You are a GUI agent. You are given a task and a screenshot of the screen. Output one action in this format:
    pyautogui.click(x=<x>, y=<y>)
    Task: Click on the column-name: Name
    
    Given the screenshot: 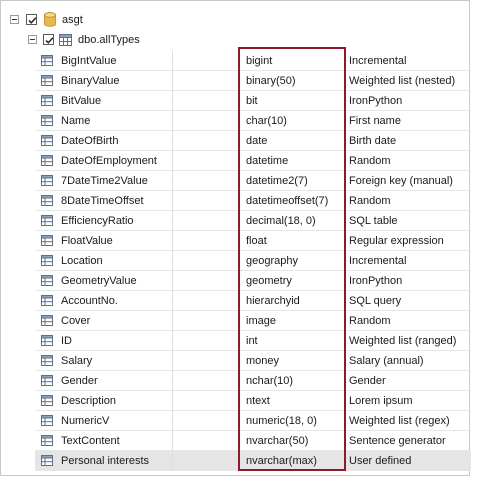 What is the action you would take?
    pyautogui.click(x=76, y=121)
    